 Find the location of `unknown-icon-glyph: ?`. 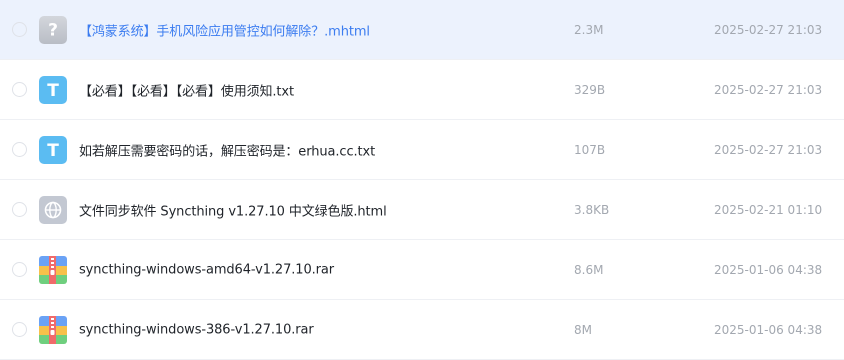

unknown-icon-glyph: ? is located at coordinates (53, 30).